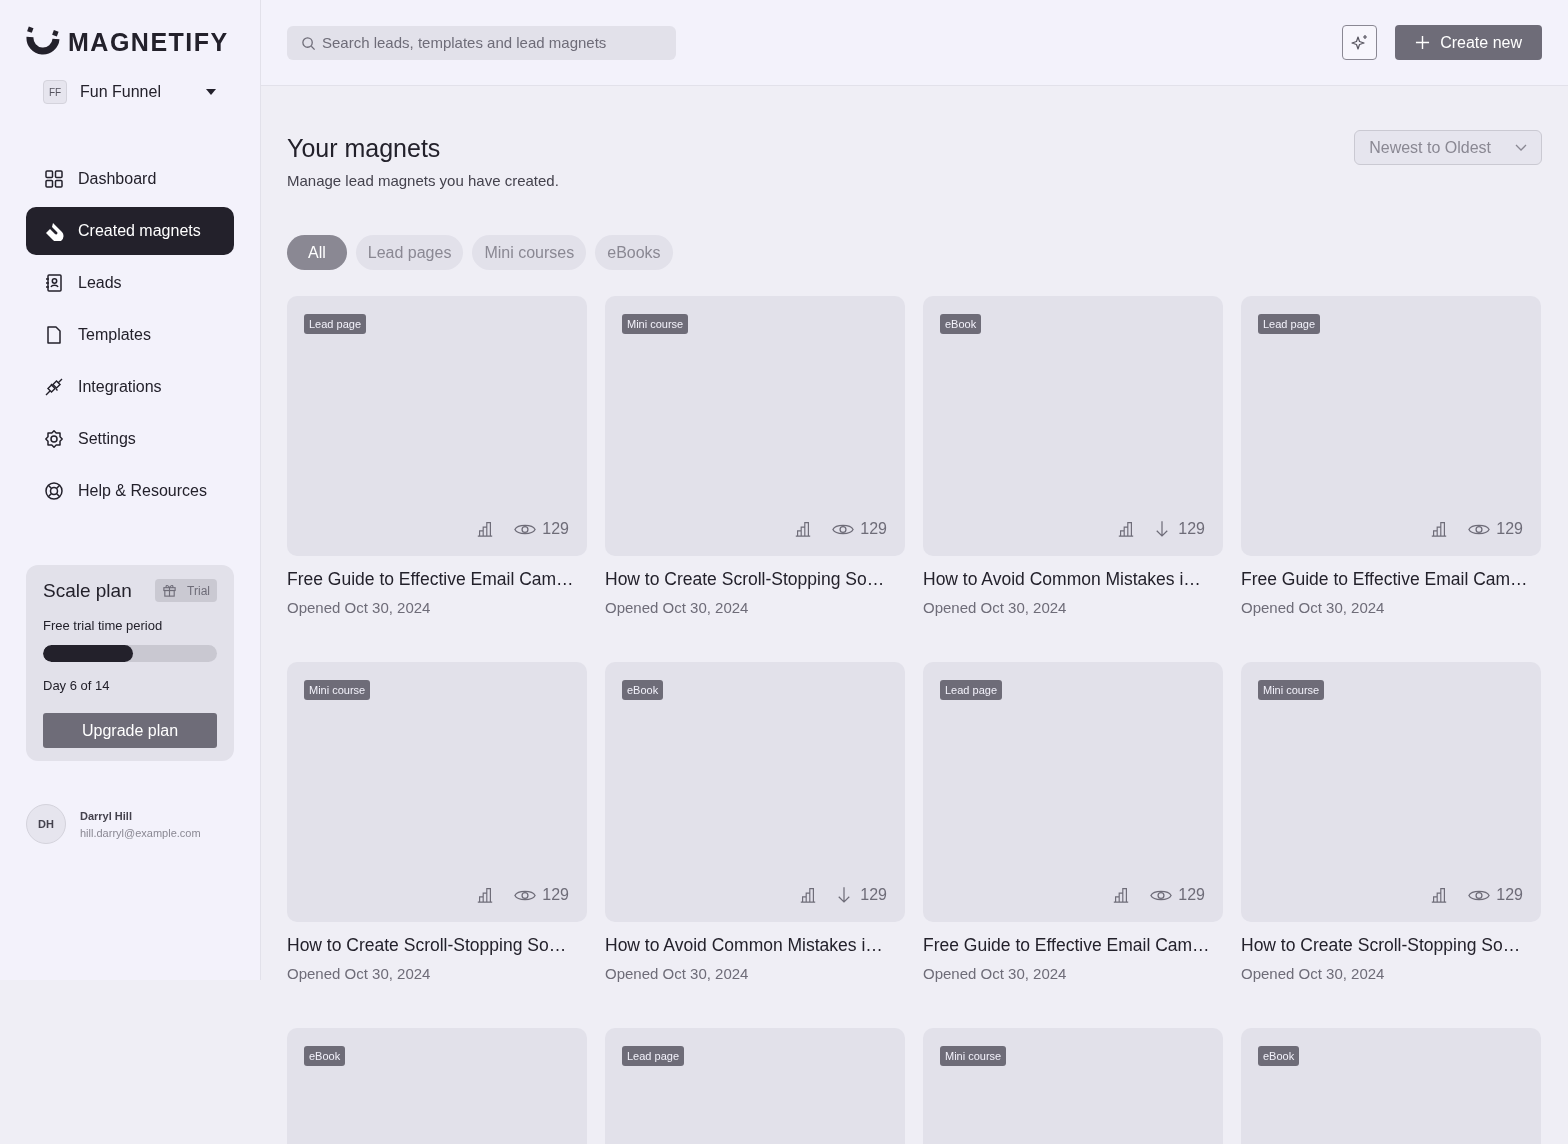 Image resolution: width=1568 pixels, height=1144 pixels. Describe the element at coordinates (54, 231) in the screenshot. I see `magnet-icon` at that location.